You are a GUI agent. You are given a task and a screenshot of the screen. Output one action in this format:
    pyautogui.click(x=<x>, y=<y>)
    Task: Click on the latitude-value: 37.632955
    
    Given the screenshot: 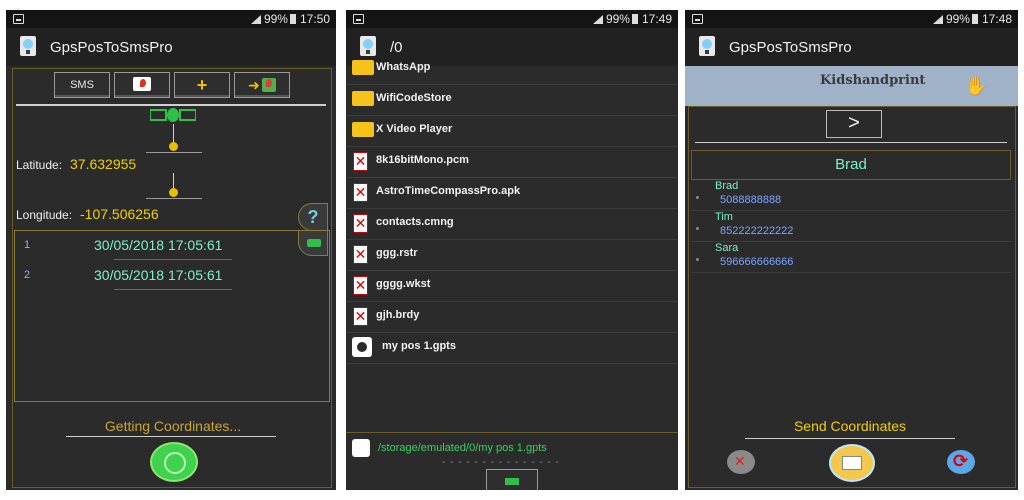 What is the action you would take?
    pyautogui.click(x=103, y=164)
    